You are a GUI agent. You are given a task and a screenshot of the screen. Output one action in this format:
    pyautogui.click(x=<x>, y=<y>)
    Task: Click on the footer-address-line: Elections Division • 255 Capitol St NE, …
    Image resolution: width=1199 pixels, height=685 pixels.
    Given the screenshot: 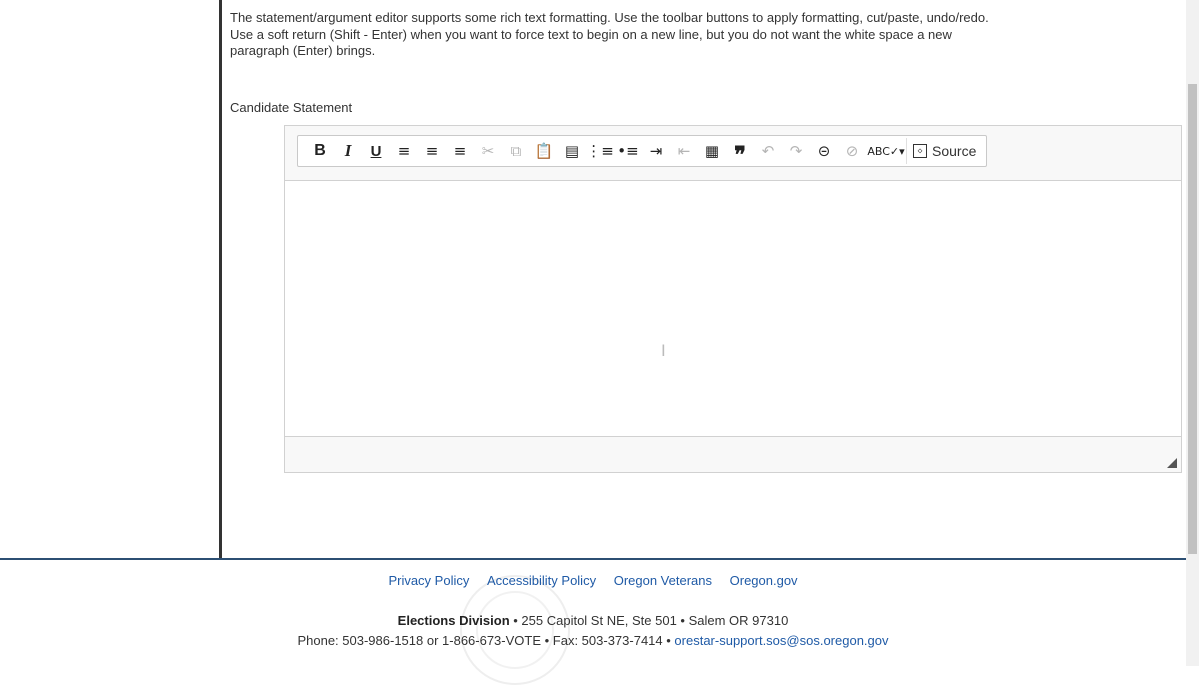 What is the action you would take?
    pyautogui.click(x=593, y=621)
    